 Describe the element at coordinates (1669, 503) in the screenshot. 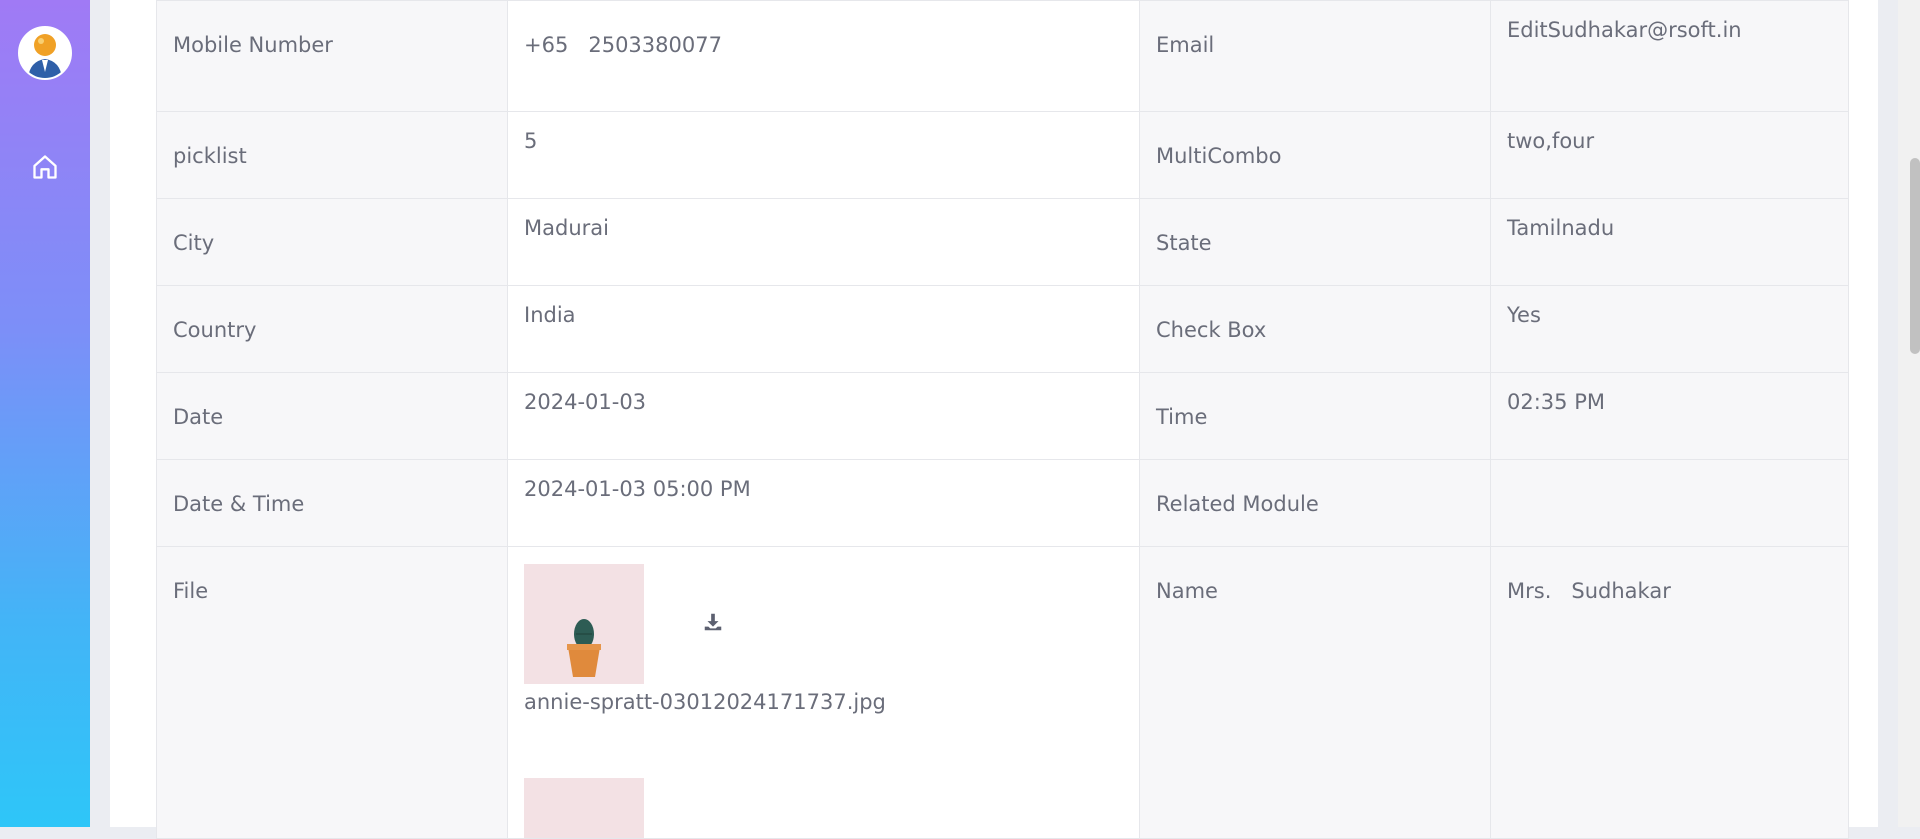

I see `field-value` at that location.